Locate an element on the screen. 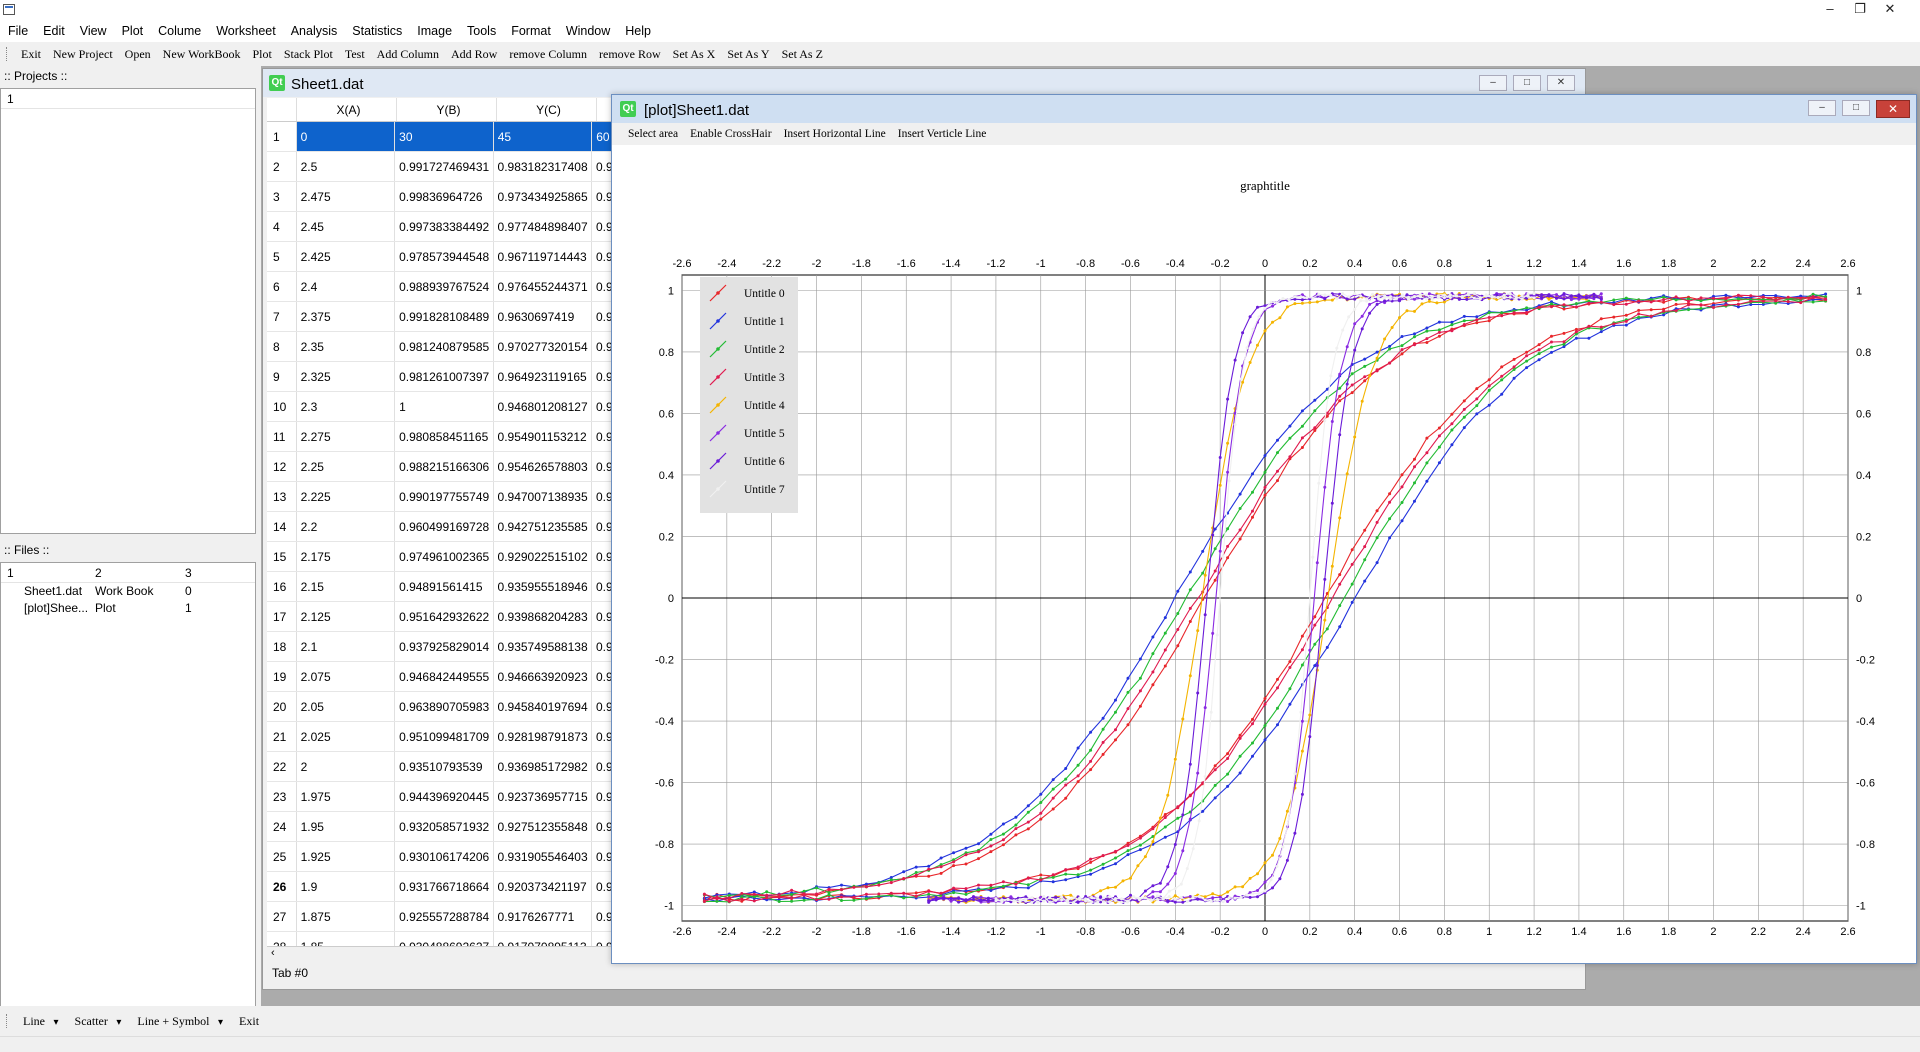 Image resolution: width=1920 pixels, height=1052 pixels. table-cell: 0.981240879585 is located at coordinates (444, 346).